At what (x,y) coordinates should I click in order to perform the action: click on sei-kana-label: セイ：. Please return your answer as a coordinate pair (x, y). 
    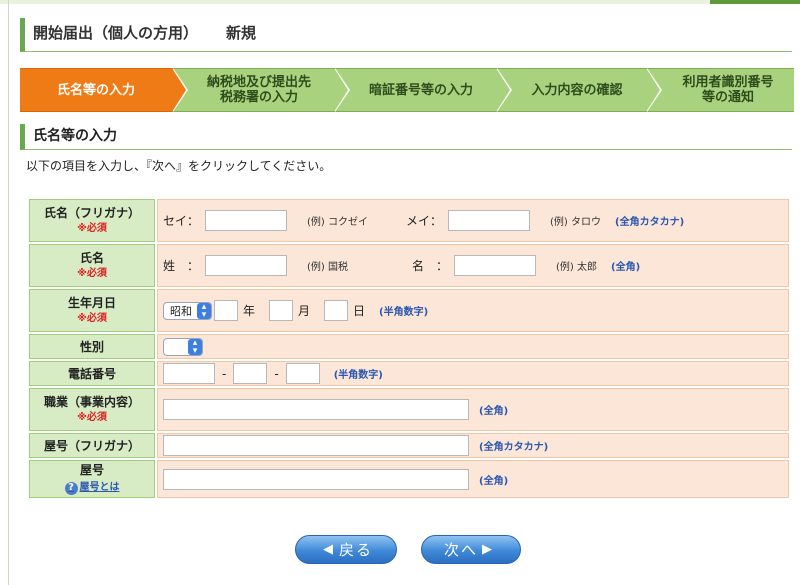
    Looking at the image, I should click on (181, 221).